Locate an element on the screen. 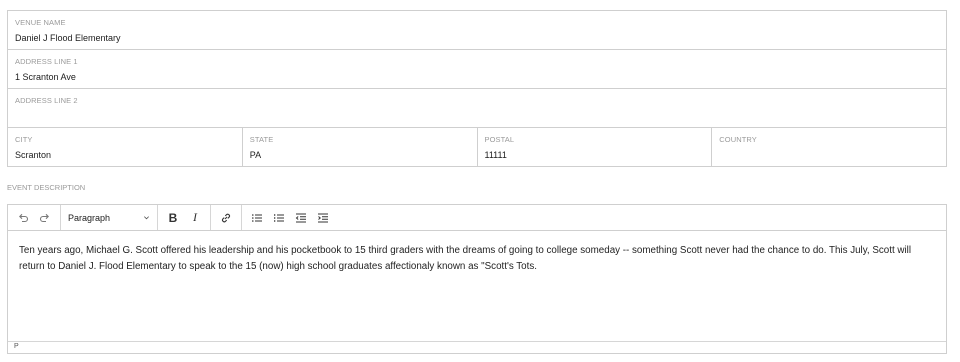 This screenshot has width=960, height=362. numbered-list-icon is located at coordinates (279, 218).